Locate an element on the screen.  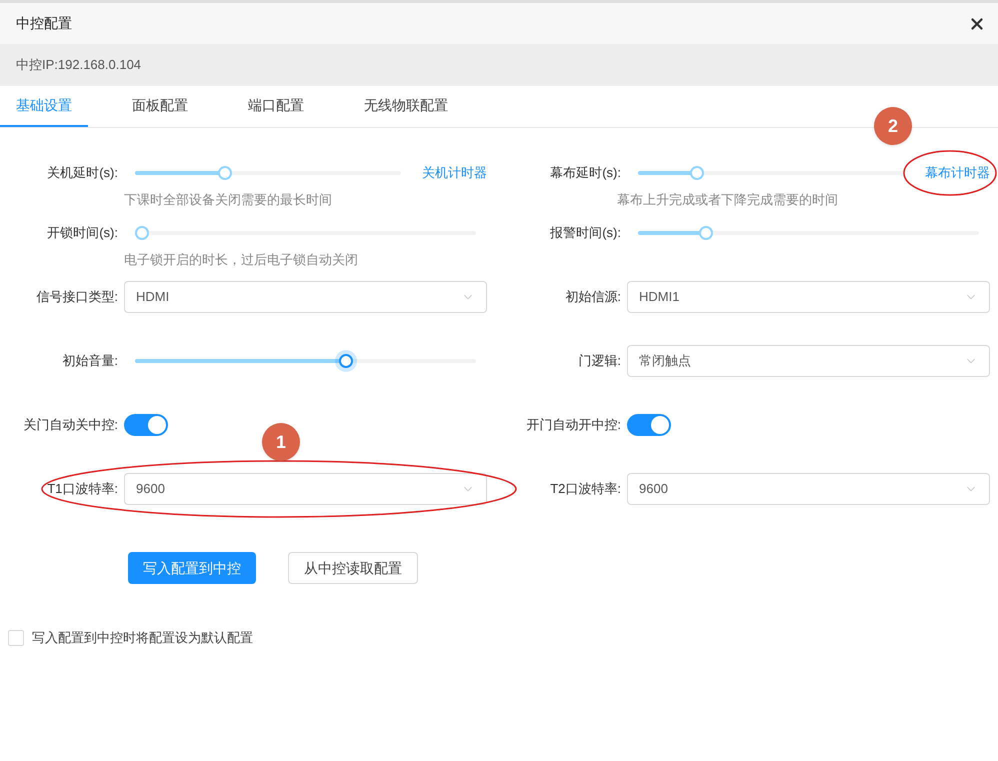
field-label: 幕布延时(s): is located at coordinates (585, 173).